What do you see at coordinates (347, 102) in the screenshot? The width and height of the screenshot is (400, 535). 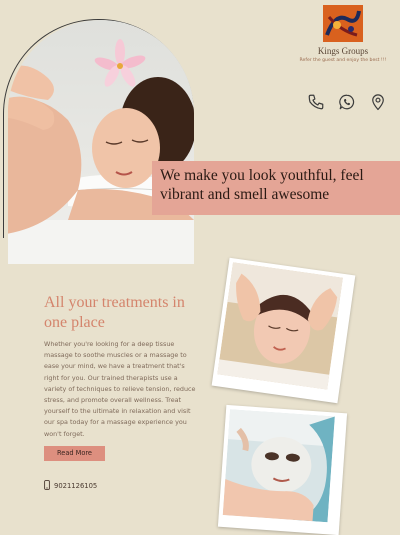 I see `whatsapp-icon` at bounding box center [347, 102].